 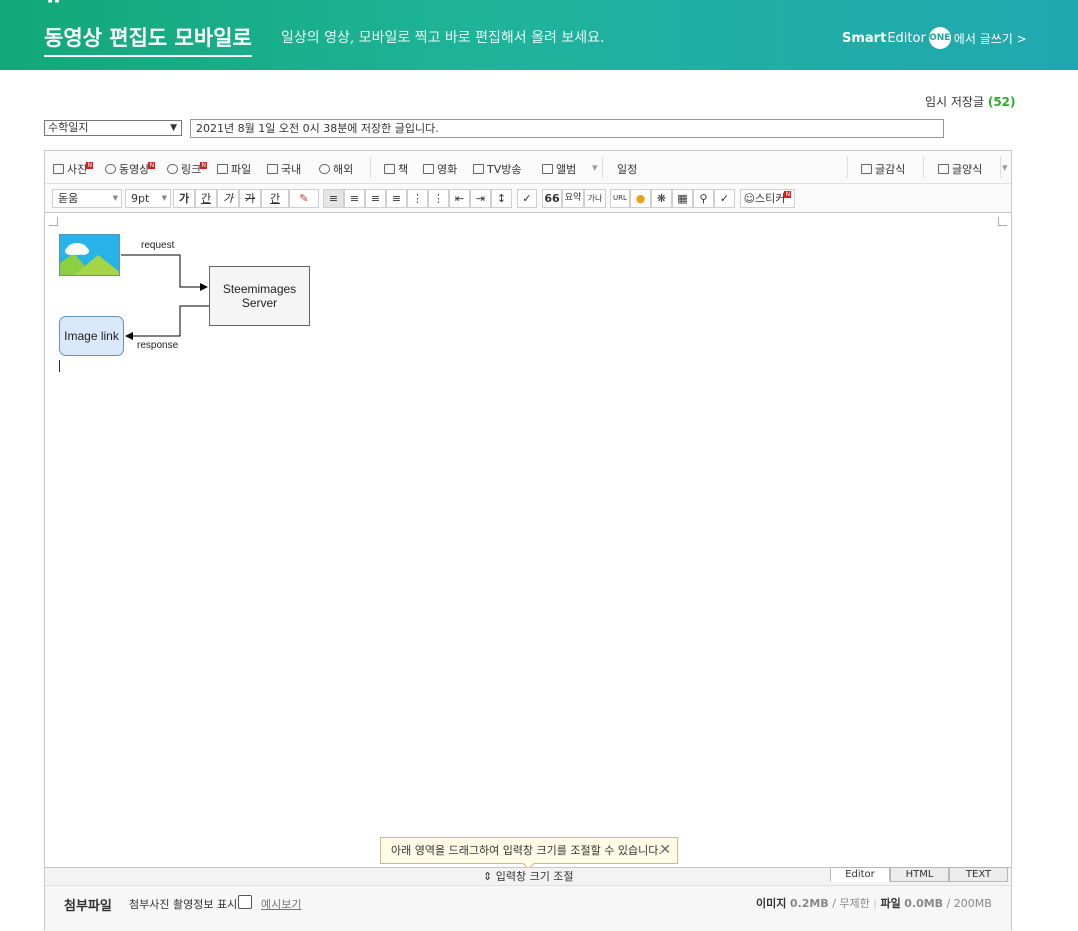 I want to click on resize-tooltip: 아래 영역을 드래그하여 입력창 크기를 조절할 수 있습니다. ✕, so click(x=529, y=853).